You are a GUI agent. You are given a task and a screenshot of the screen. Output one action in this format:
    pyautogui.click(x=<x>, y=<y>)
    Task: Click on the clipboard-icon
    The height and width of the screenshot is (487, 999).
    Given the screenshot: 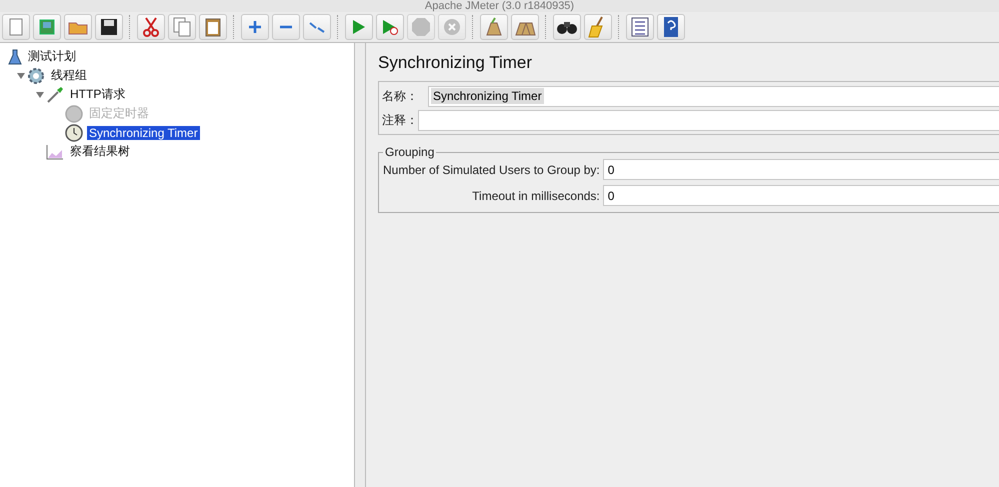 What is the action you would take?
    pyautogui.click(x=213, y=27)
    